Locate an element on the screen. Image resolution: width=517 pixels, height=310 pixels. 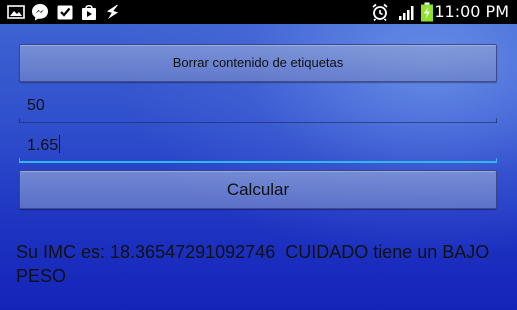
task-checkbox-icon is located at coordinates (65, 12).